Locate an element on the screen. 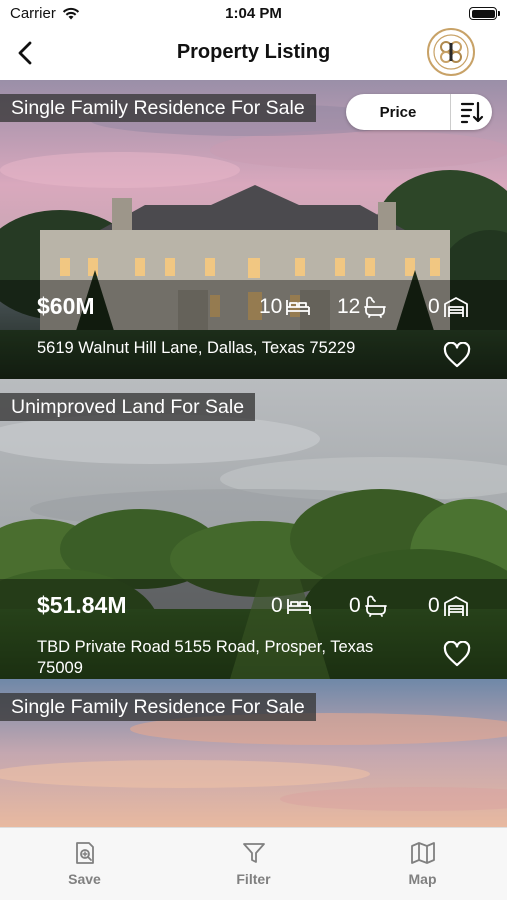  sort-descending-icon is located at coordinates (471, 112).